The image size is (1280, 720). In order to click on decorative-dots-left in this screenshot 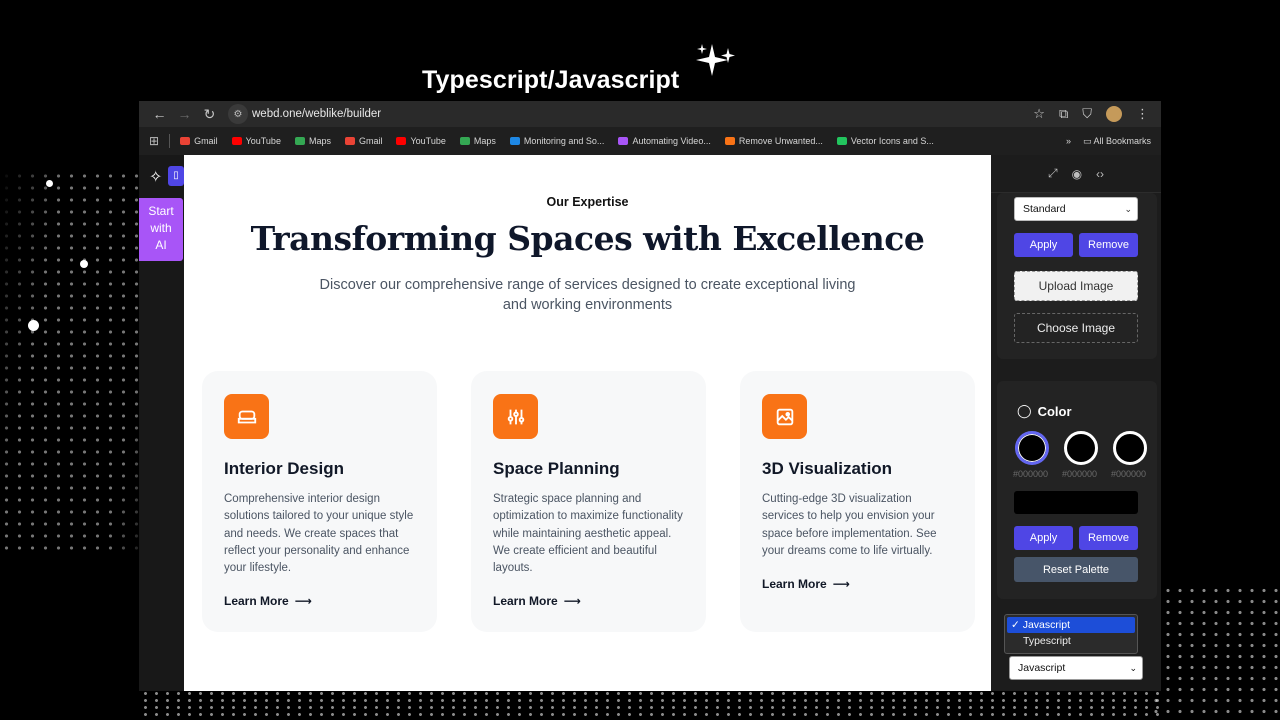, I will do `click(75, 360)`.